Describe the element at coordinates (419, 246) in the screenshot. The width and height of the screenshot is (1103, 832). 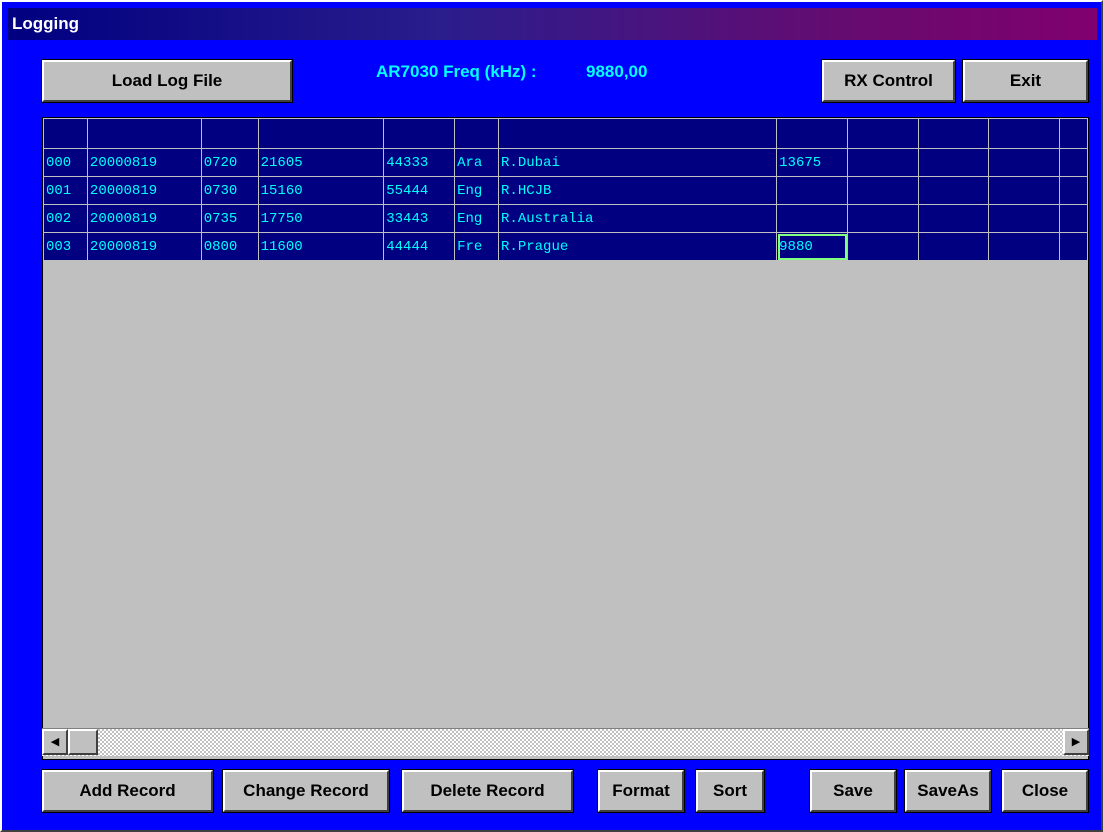
I see `cell-sinpo: 44444` at that location.